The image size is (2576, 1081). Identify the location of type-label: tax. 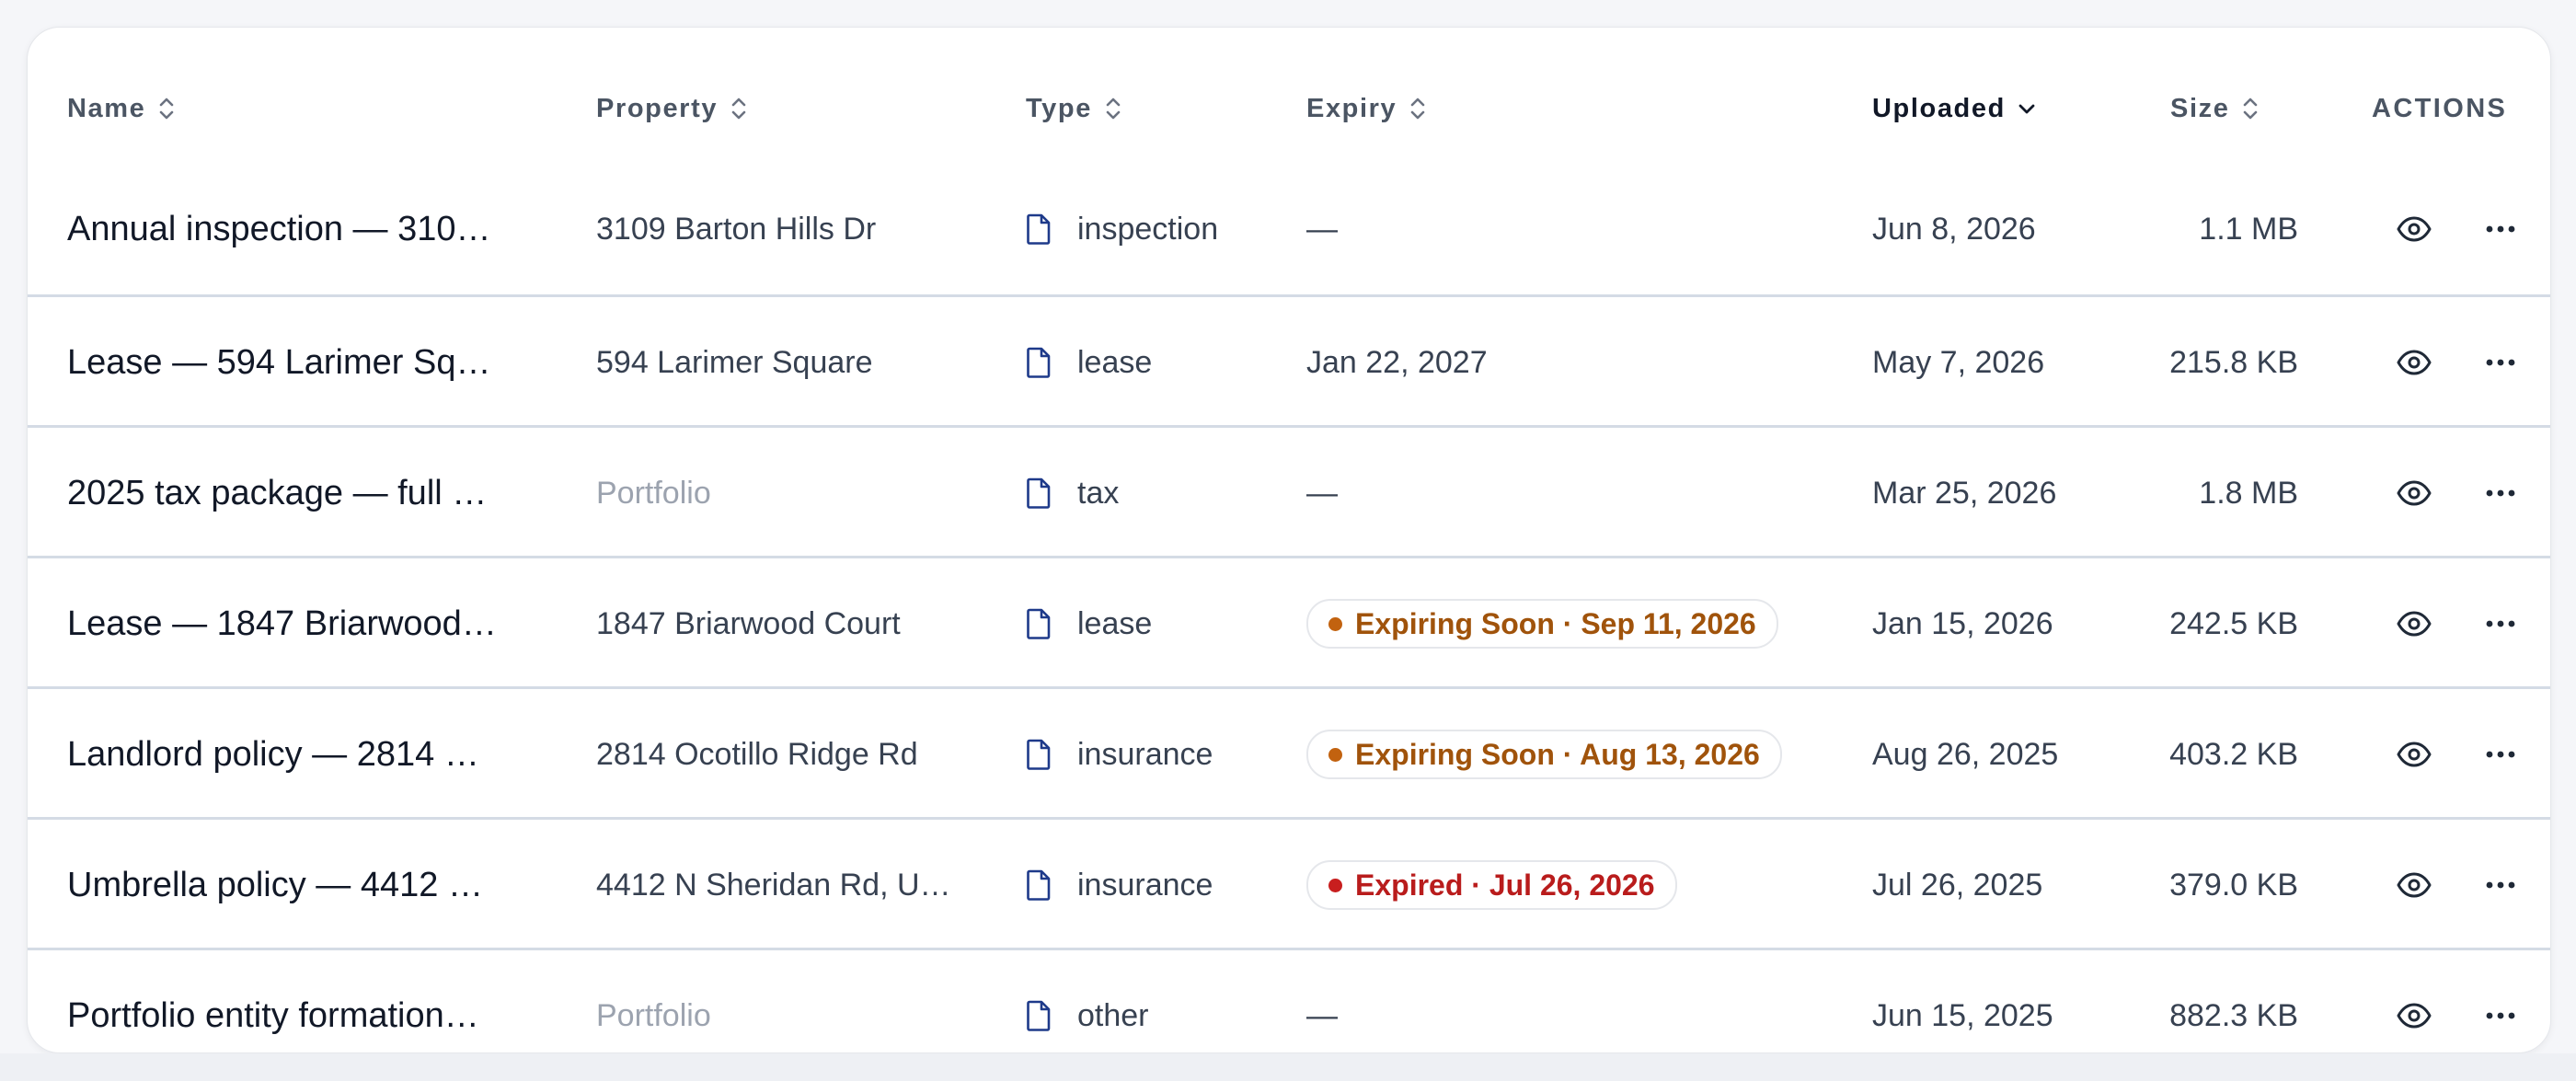
(1098, 493).